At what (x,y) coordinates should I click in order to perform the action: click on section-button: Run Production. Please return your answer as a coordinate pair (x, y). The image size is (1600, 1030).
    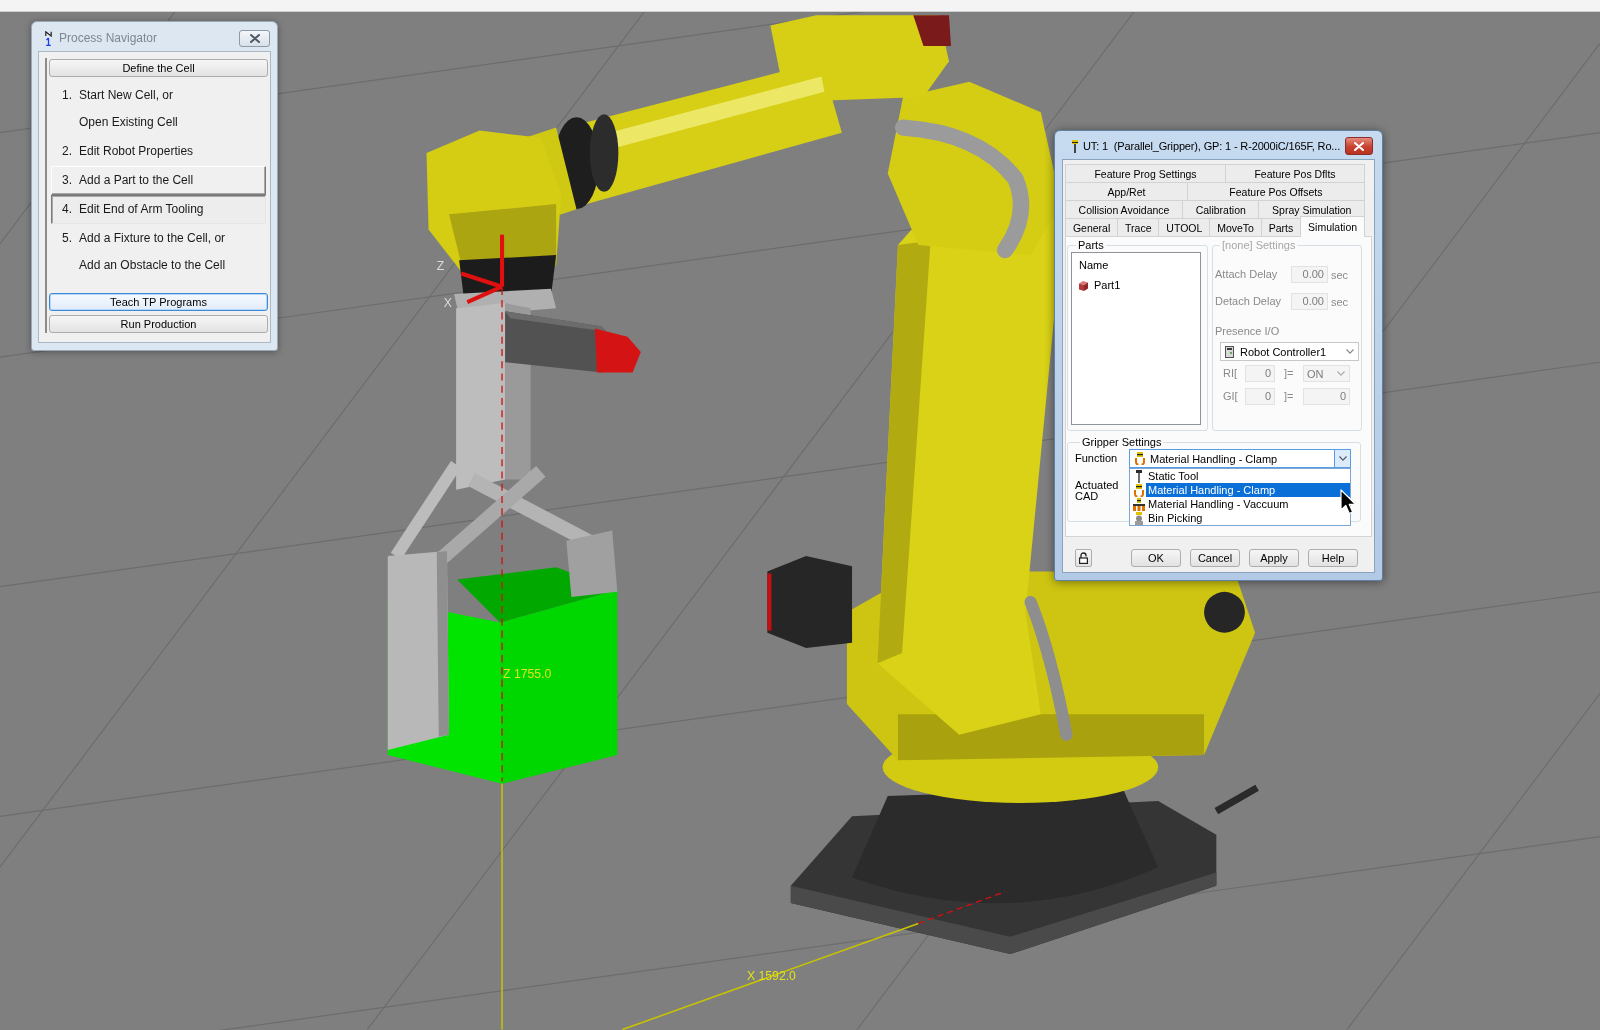
    Looking at the image, I should click on (158, 324).